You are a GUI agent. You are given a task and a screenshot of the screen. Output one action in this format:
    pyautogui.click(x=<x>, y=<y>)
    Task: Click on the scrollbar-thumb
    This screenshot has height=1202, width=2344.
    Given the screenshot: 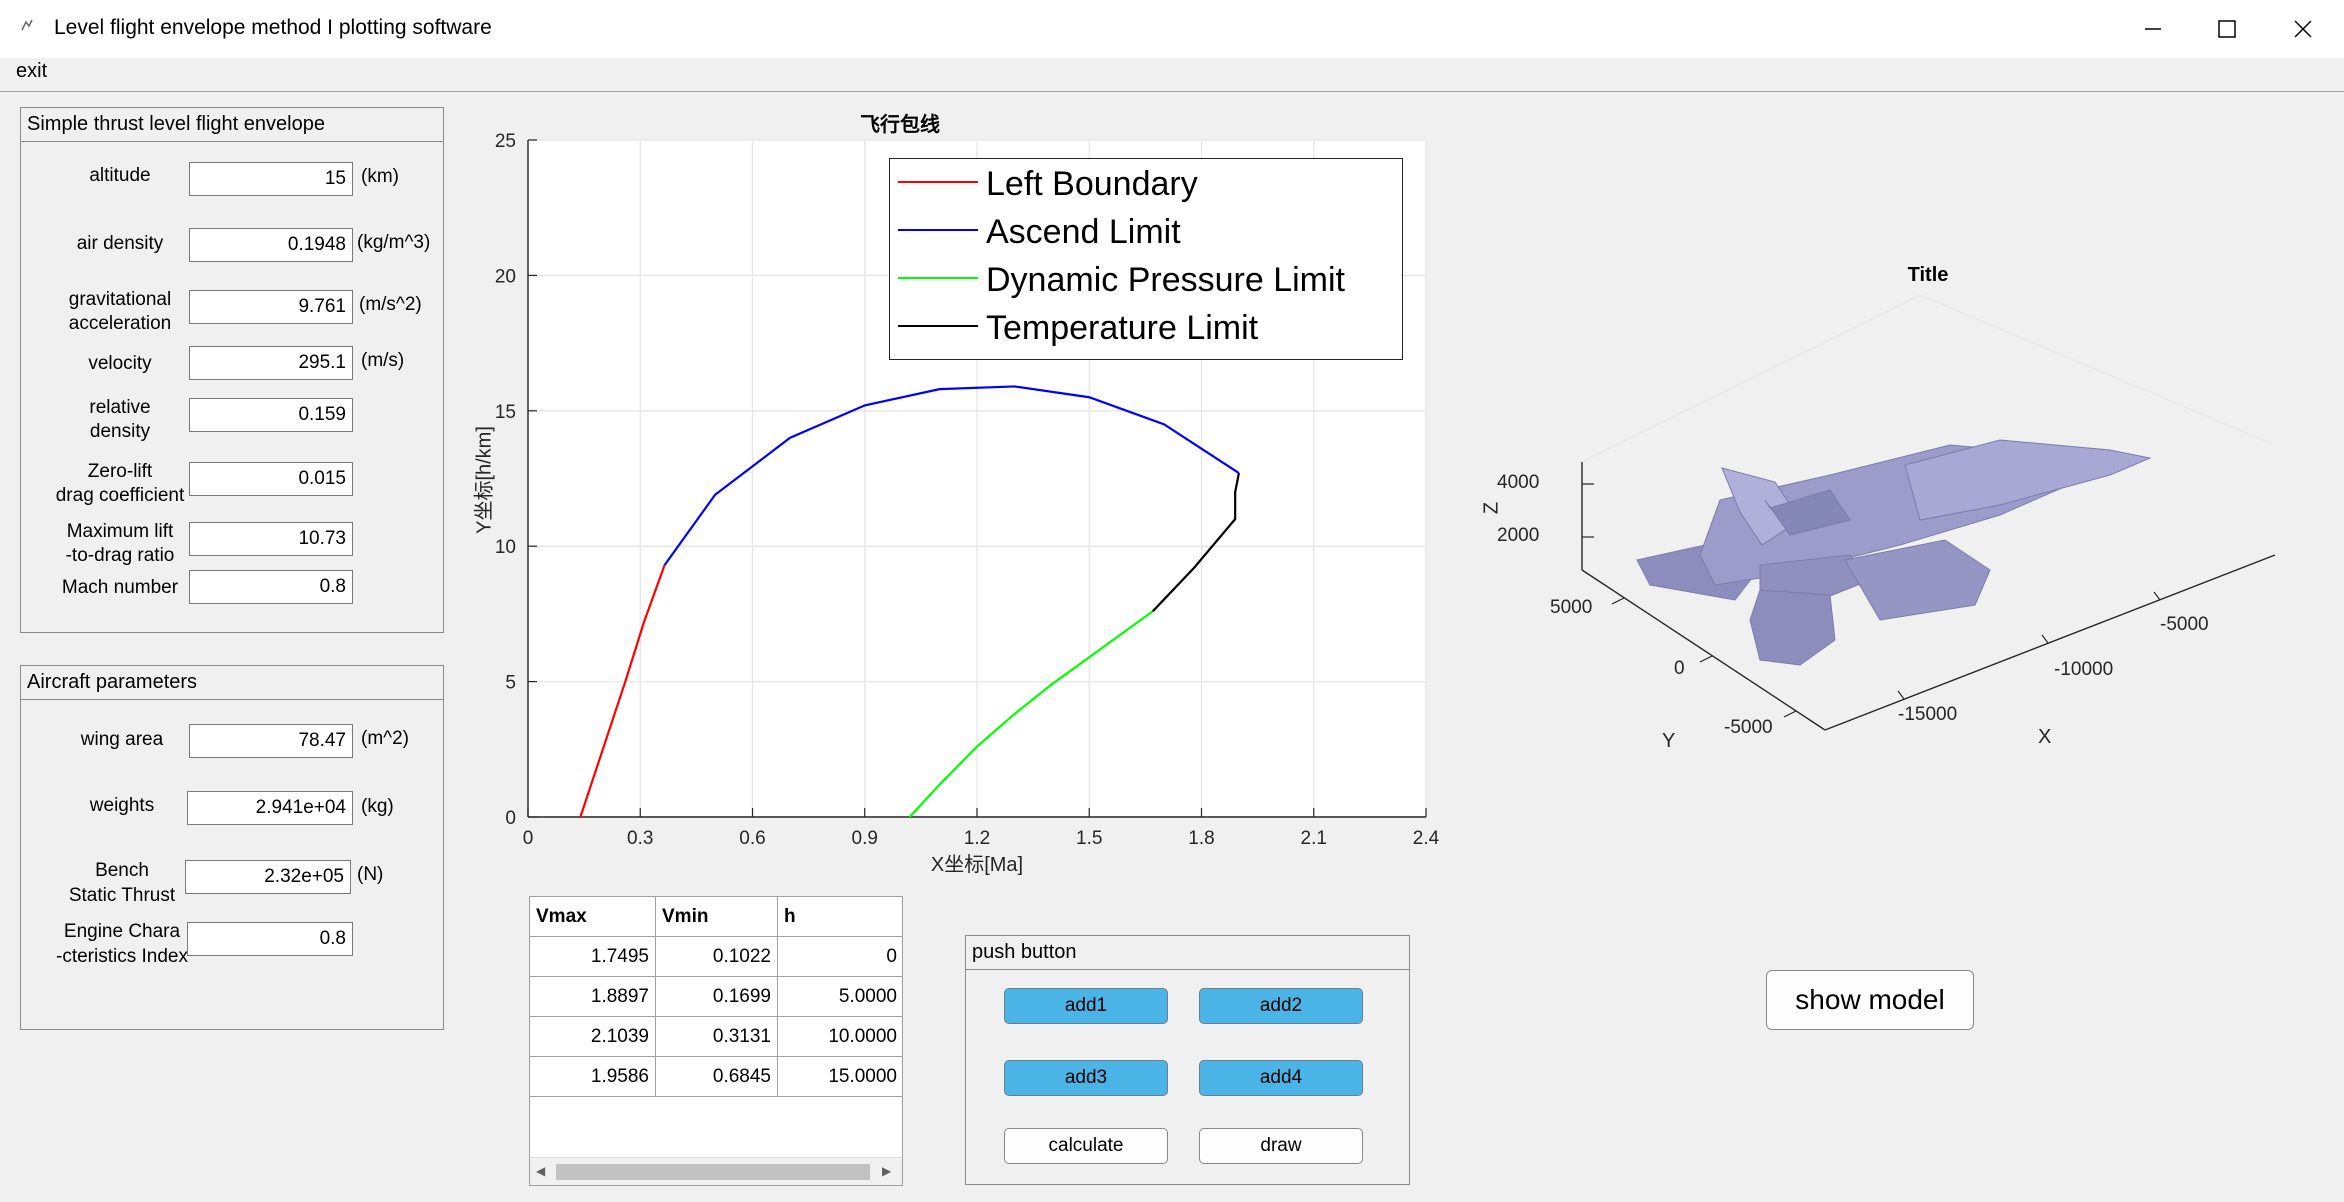 What is the action you would take?
    pyautogui.click(x=713, y=1172)
    